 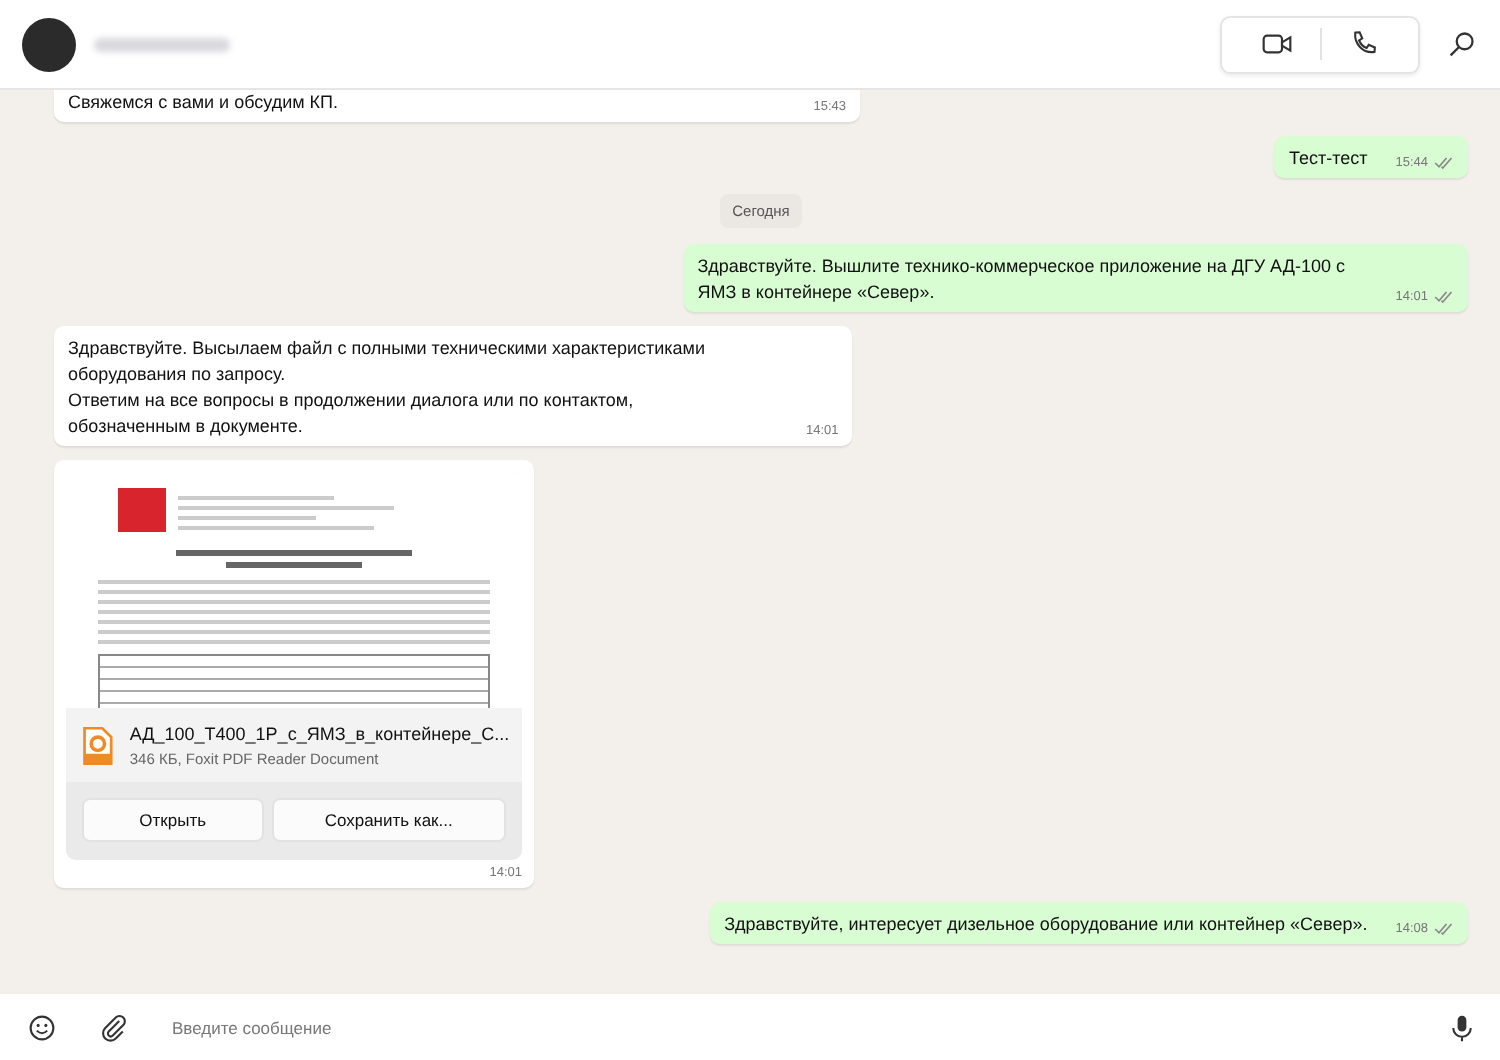 What do you see at coordinates (388, 388) in the screenshot?
I see `message-text: Здравствуйте. Высылаем файл с полными техническими характеристиками оборудования по запросу. Ответим на все вопросы в продолжении диалога или по контактом, обозначенным в документе.` at bounding box center [388, 388].